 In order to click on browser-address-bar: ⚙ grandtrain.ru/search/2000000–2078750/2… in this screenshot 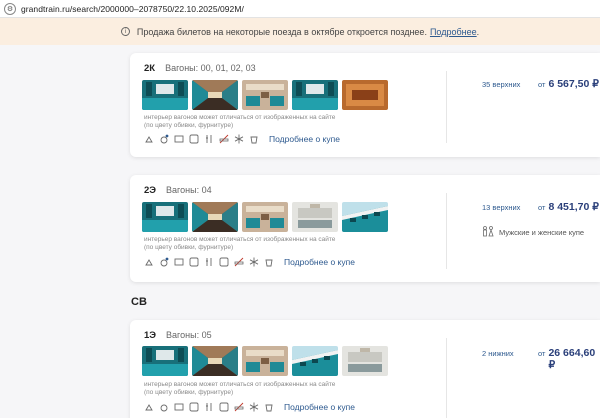, I will do `click(300, 9)`.